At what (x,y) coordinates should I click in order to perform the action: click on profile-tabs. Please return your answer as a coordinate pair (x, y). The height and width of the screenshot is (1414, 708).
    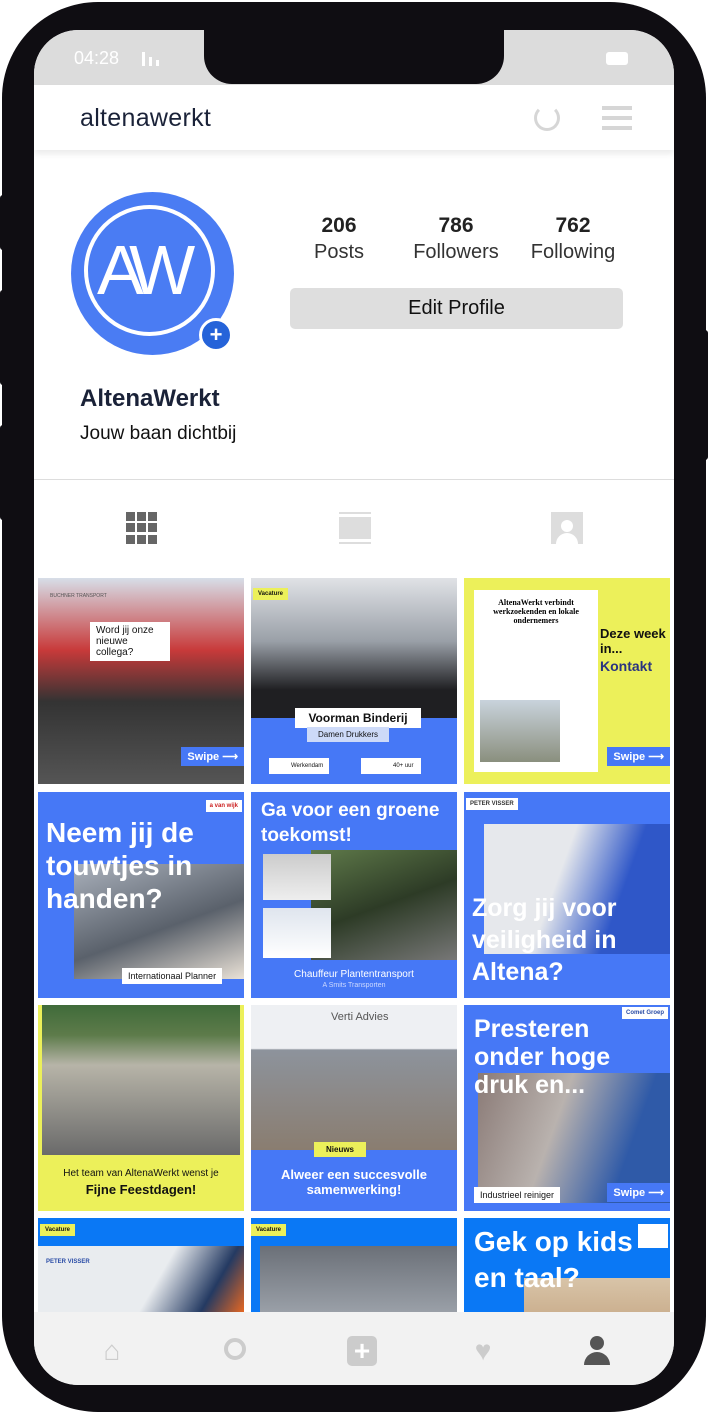
    Looking at the image, I should click on (354, 527).